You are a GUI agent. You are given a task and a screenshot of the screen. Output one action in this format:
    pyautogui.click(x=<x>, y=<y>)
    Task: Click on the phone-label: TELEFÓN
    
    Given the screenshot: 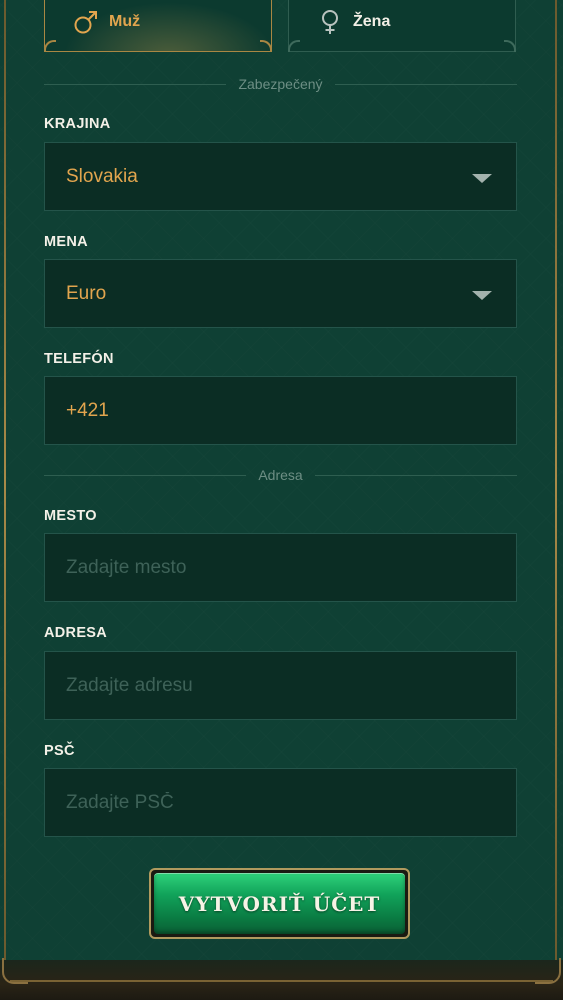 What is the action you would take?
    pyautogui.click(x=79, y=359)
    